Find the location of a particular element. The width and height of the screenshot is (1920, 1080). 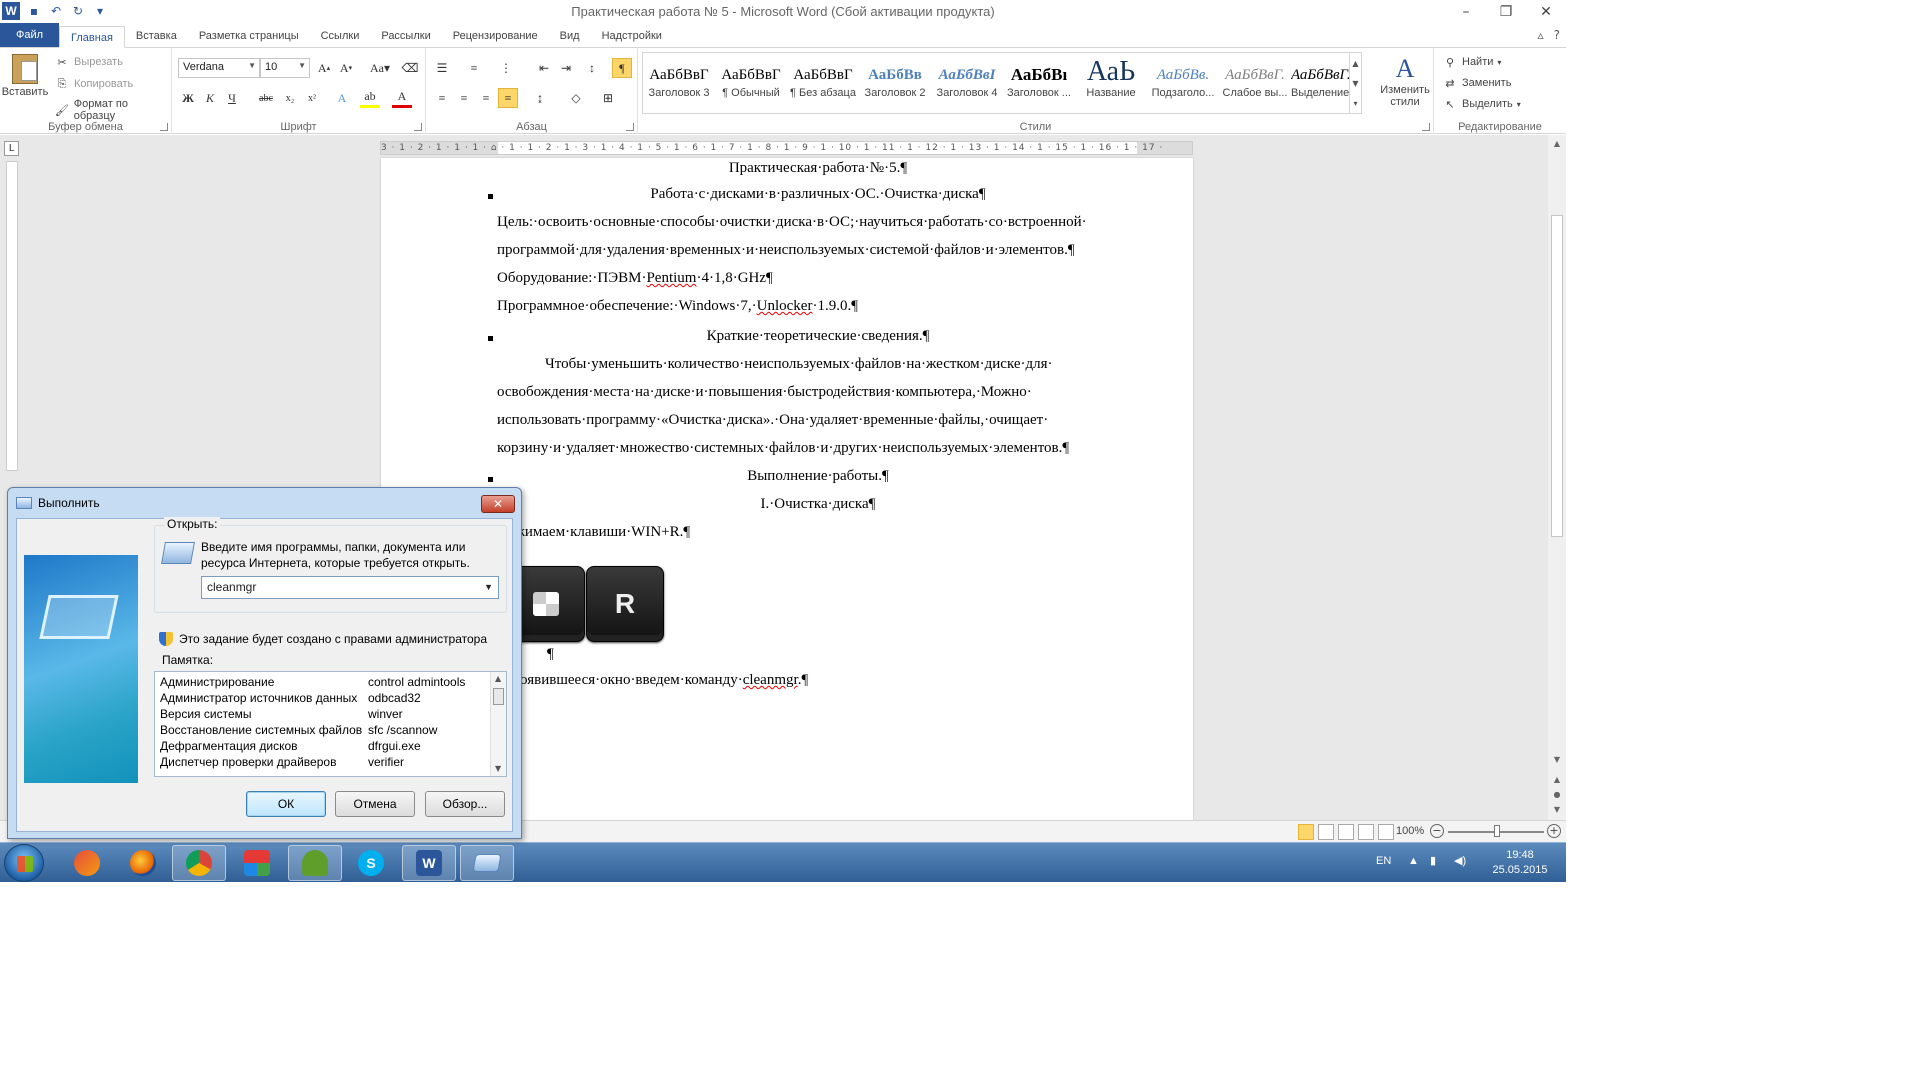

paragraph-launcher-icon is located at coordinates (630, 127).